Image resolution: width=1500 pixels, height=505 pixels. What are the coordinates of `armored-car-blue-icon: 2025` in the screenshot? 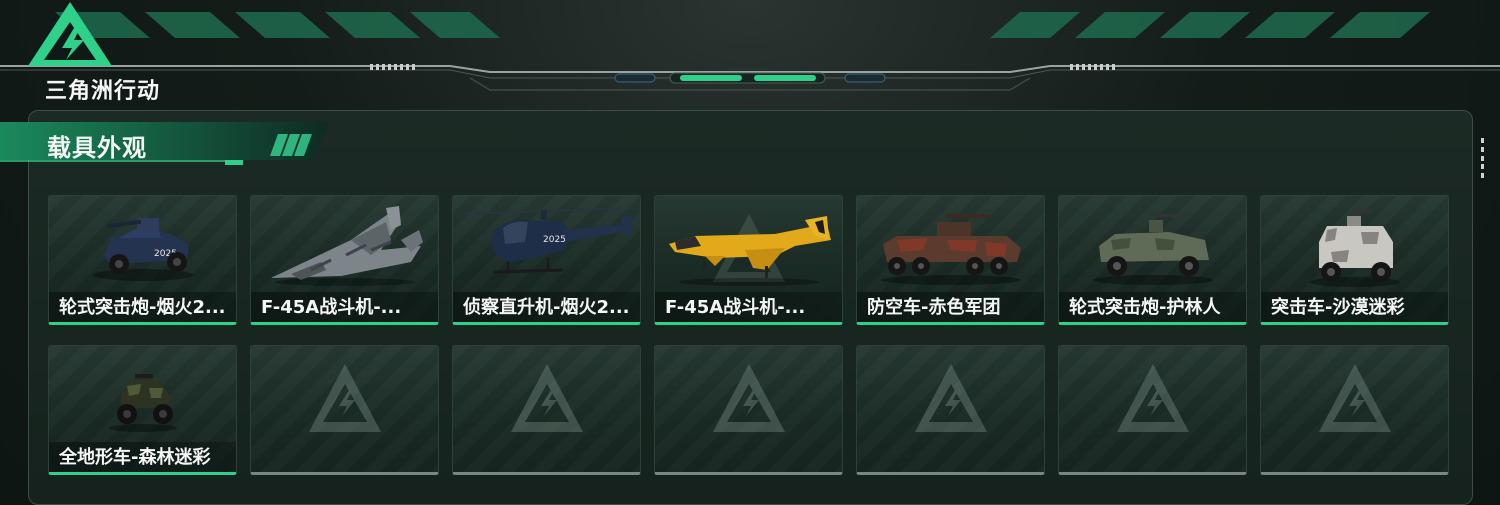 It's located at (143, 249).